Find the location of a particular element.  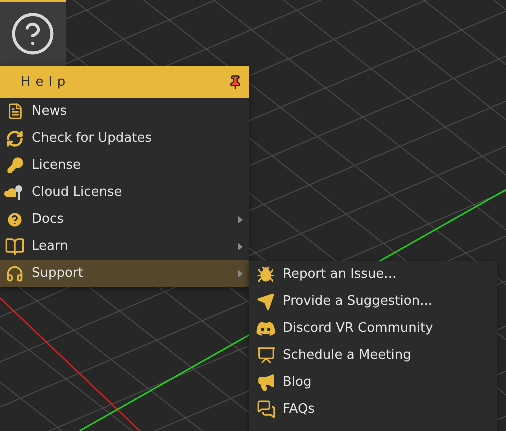

help-button is located at coordinates (33, 33).